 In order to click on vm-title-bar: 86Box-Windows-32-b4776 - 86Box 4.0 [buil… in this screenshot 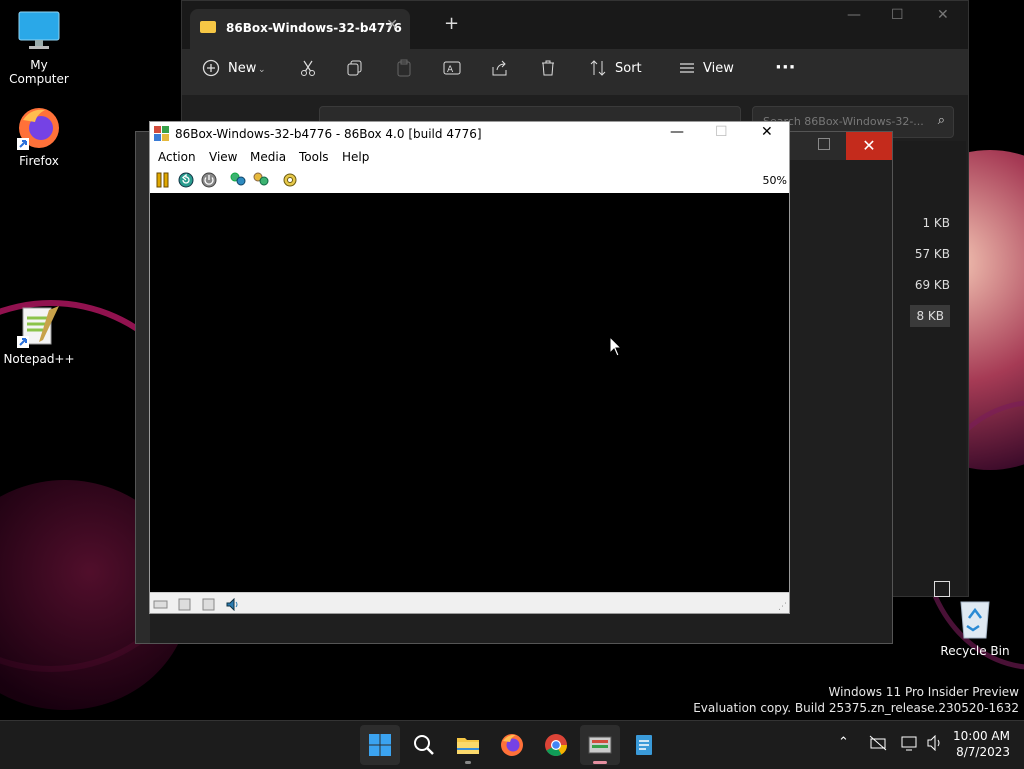, I will do `click(469, 134)`.